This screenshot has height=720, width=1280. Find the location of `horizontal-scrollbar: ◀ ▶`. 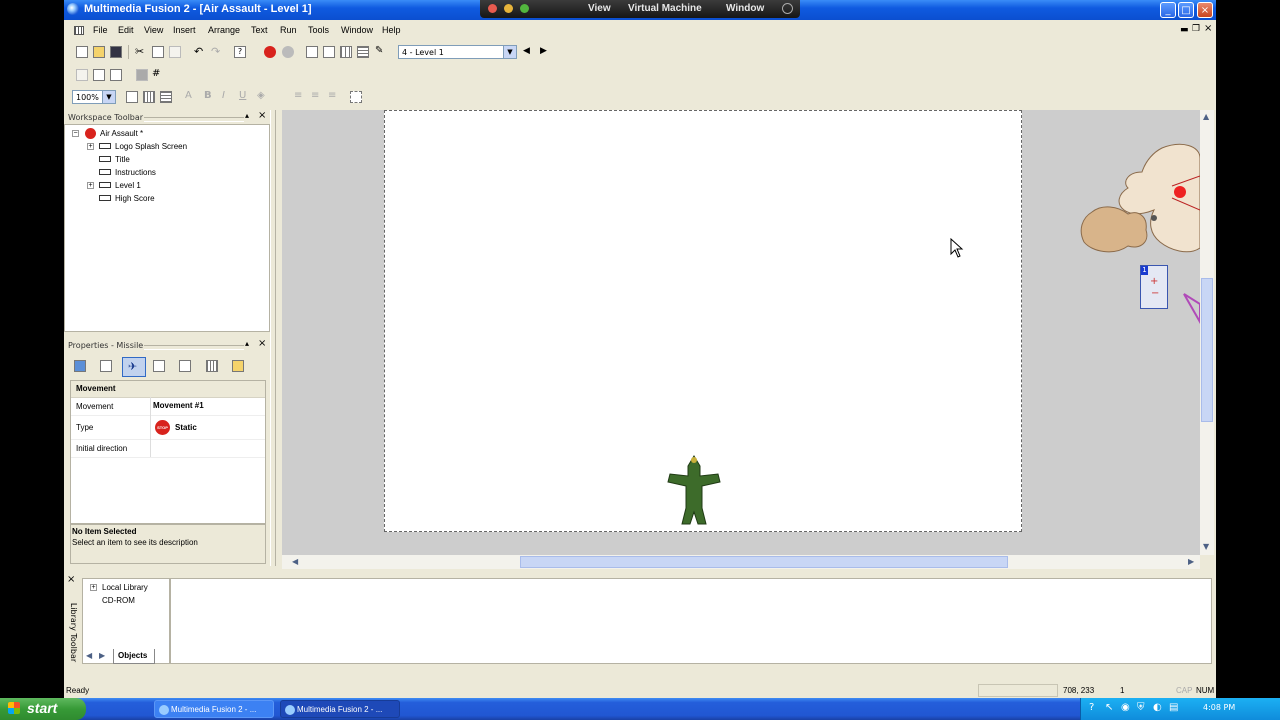

horizontal-scrollbar: ◀ ▶ is located at coordinates (741, 562).